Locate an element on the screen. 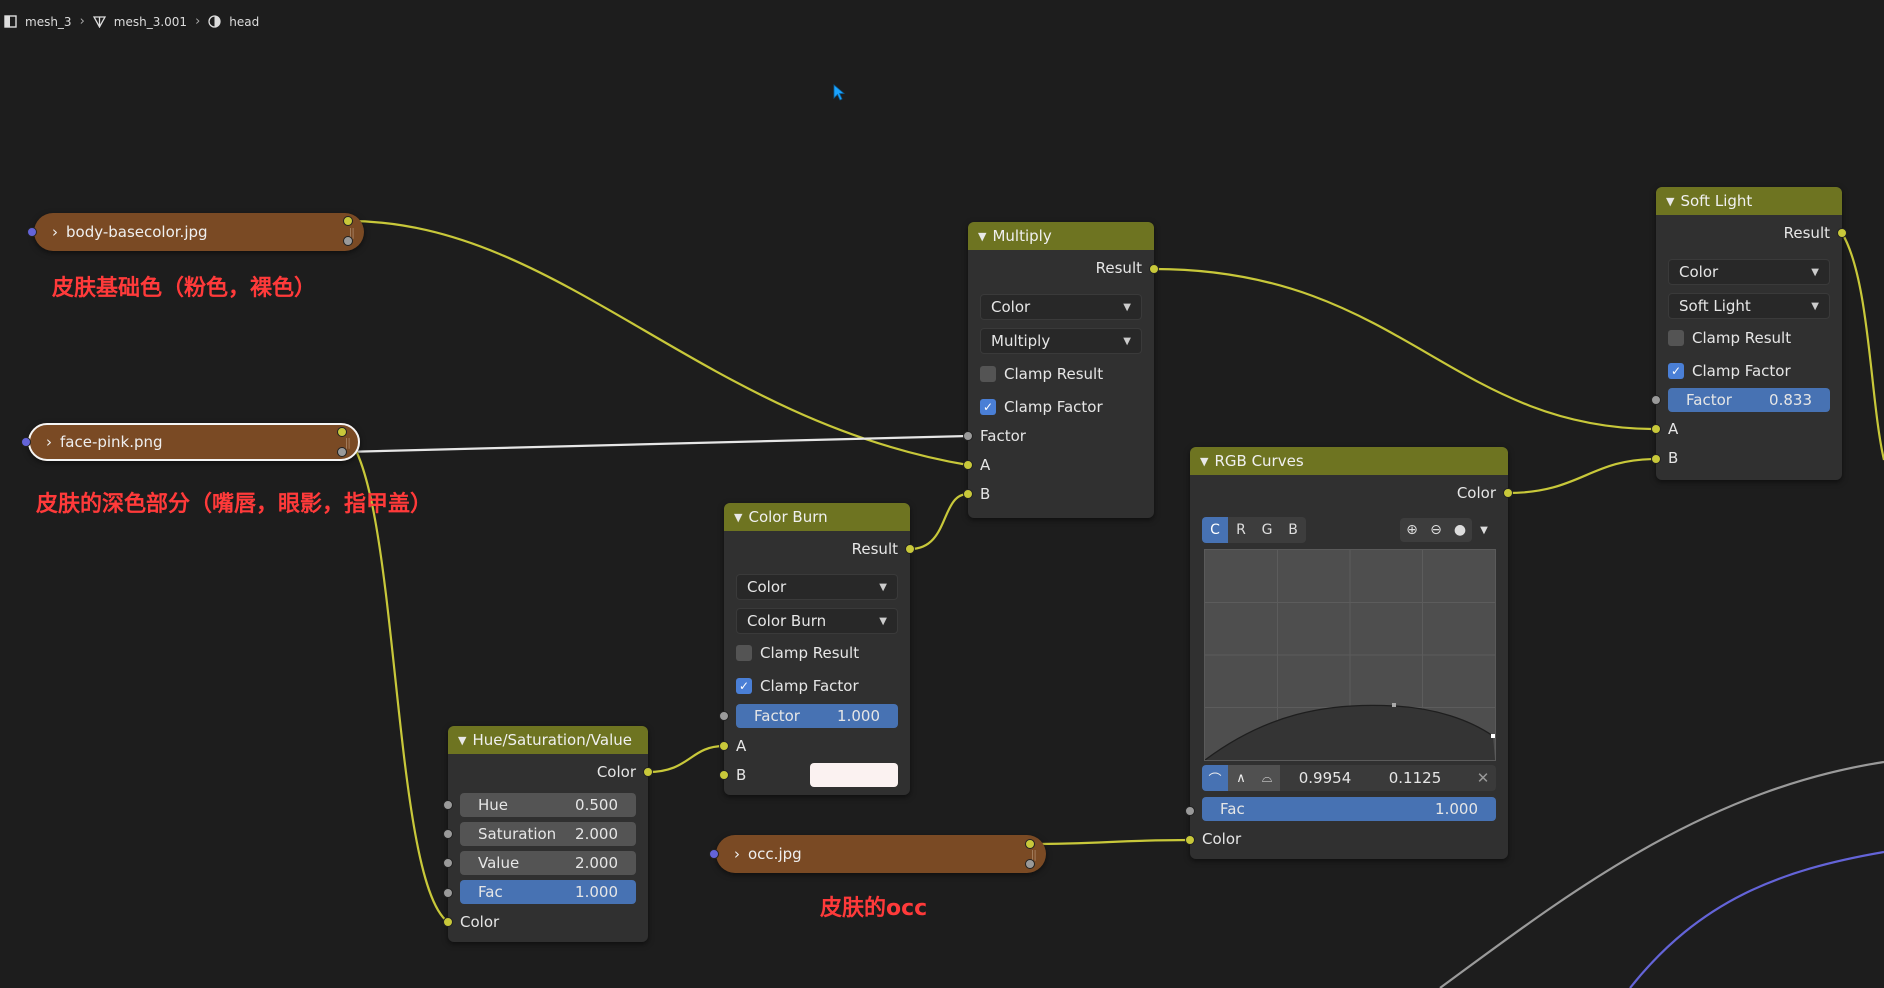 The image size is (1884, 988). socket-face-color is located at coordinates (342, 432).